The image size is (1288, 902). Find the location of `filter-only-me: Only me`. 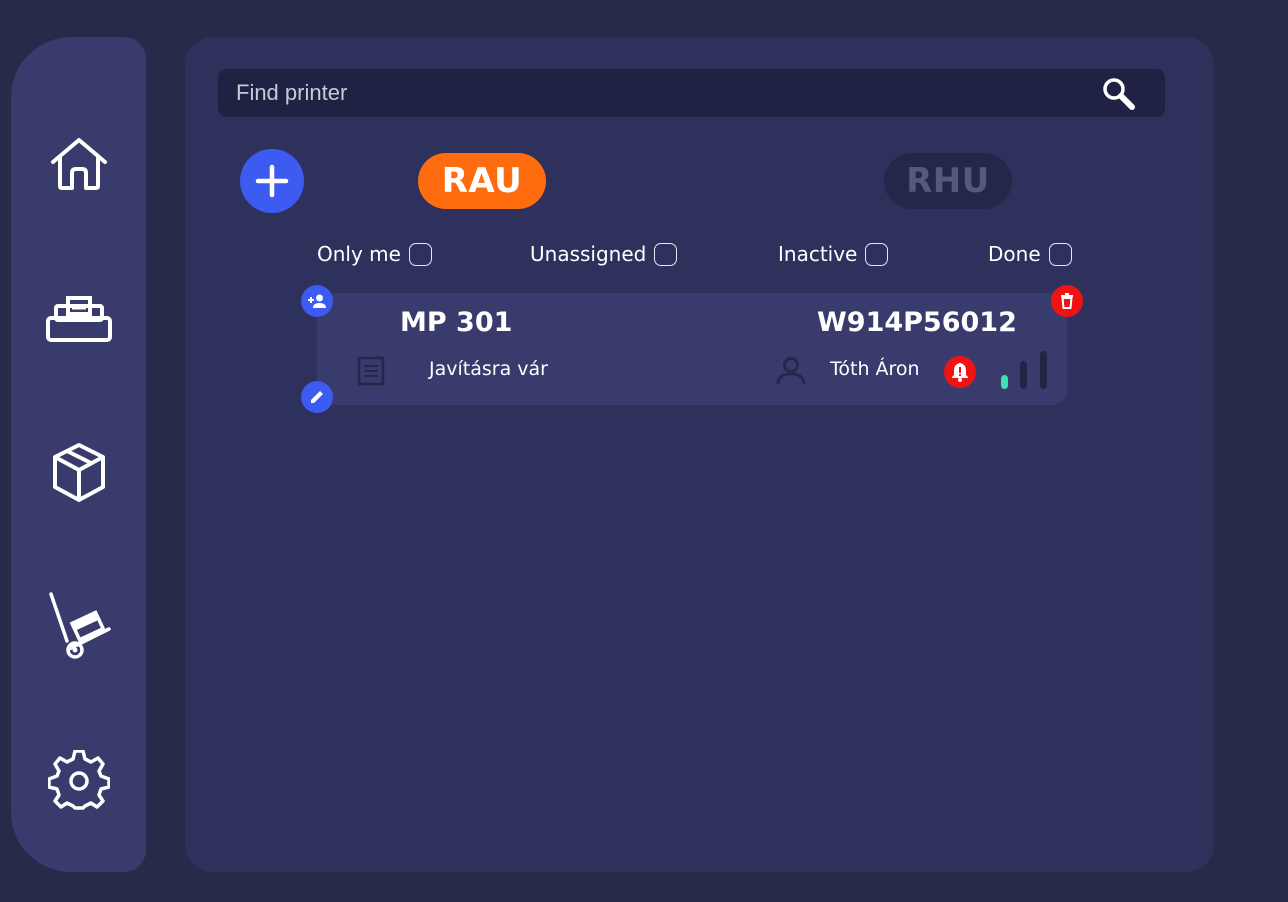

filter-only-me: Only me is located at coordinates (374, 254).